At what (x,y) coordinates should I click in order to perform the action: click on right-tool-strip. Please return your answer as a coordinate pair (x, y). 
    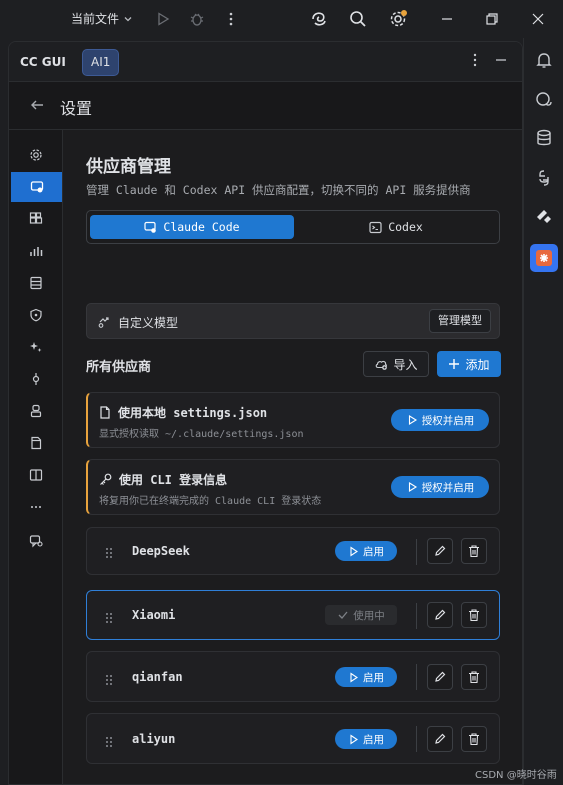
    Looking at the image, I should click on (543, 411).